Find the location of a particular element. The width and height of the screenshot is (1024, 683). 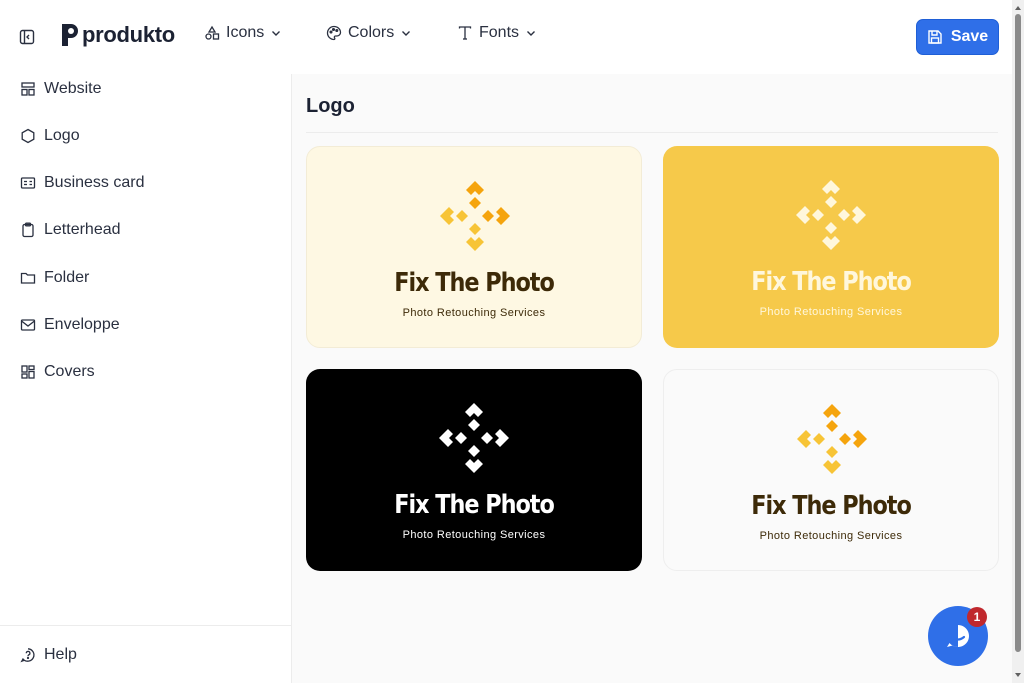

colors-menu-label: Colors is located at coordinates (371, 32).